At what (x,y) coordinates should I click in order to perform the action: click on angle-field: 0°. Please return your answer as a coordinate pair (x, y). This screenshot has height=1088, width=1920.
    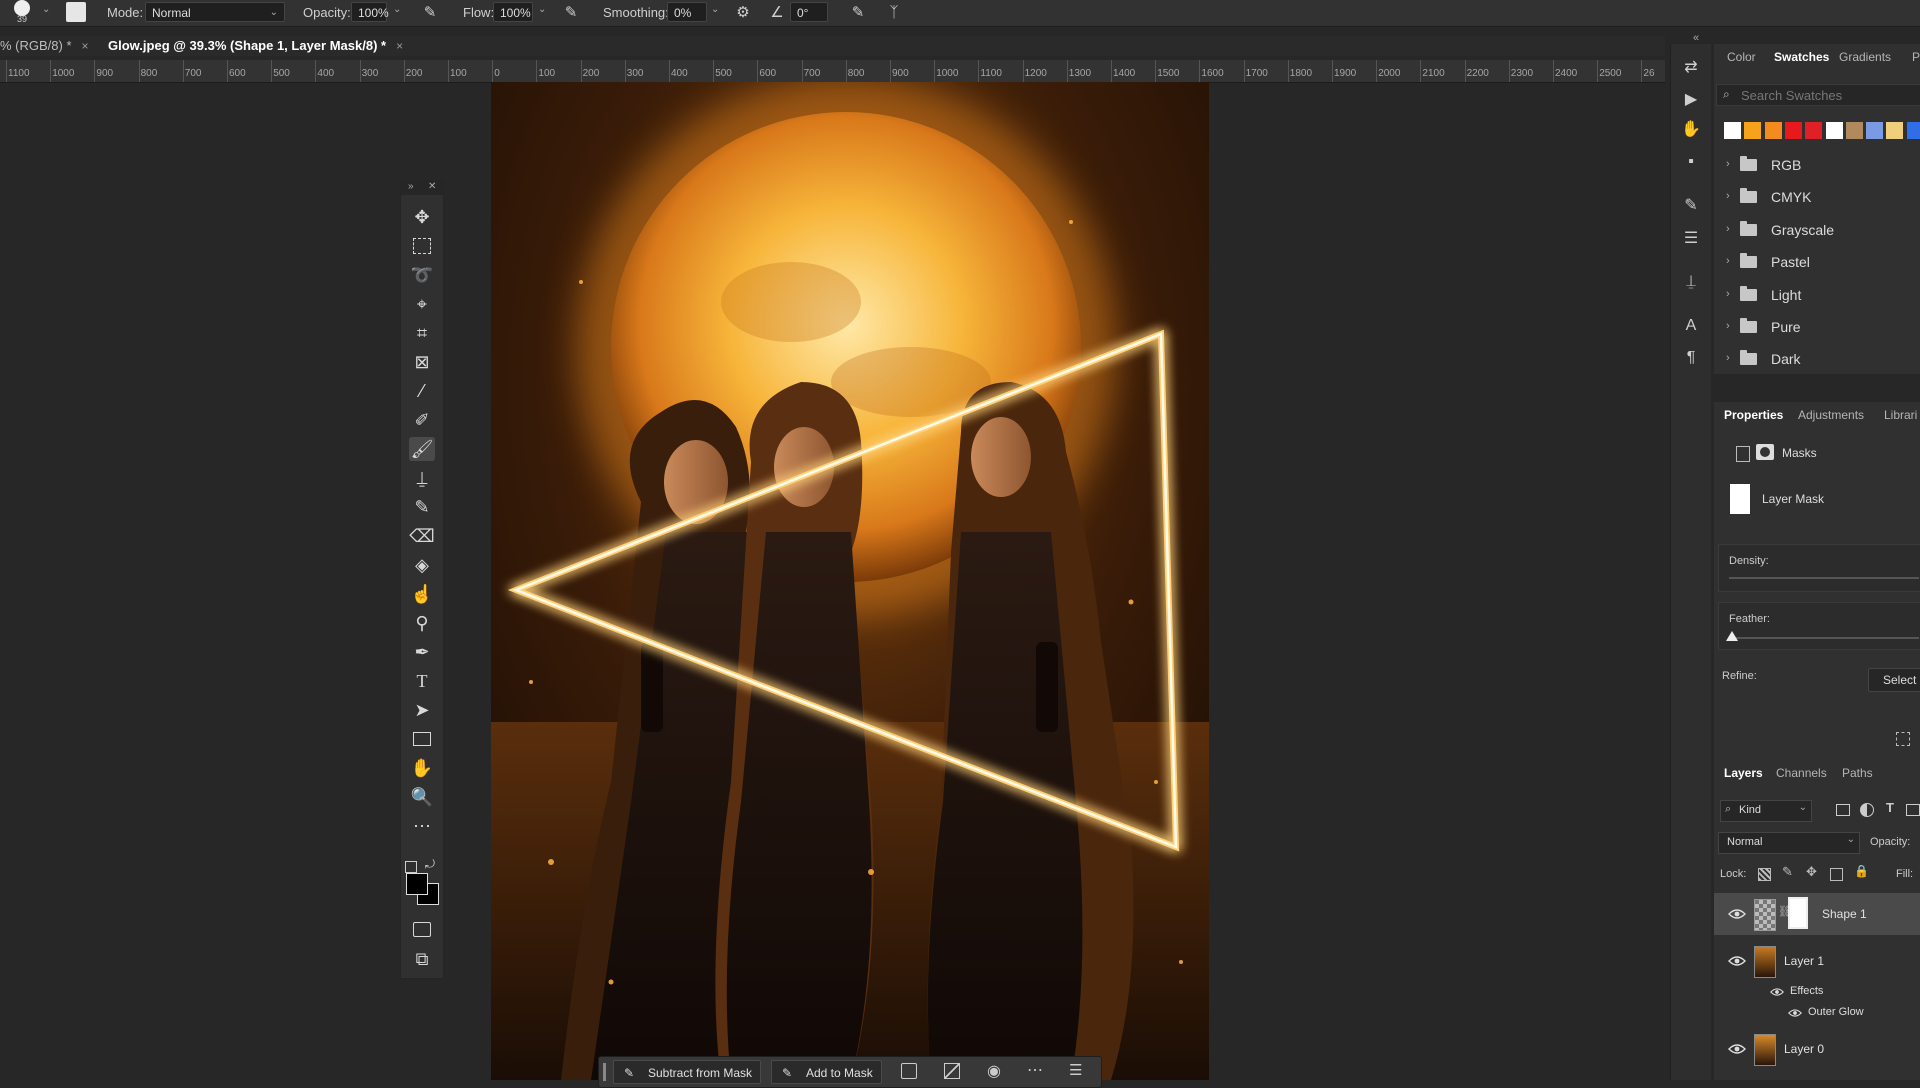
    Looking at the image, I should click on (809, 12).